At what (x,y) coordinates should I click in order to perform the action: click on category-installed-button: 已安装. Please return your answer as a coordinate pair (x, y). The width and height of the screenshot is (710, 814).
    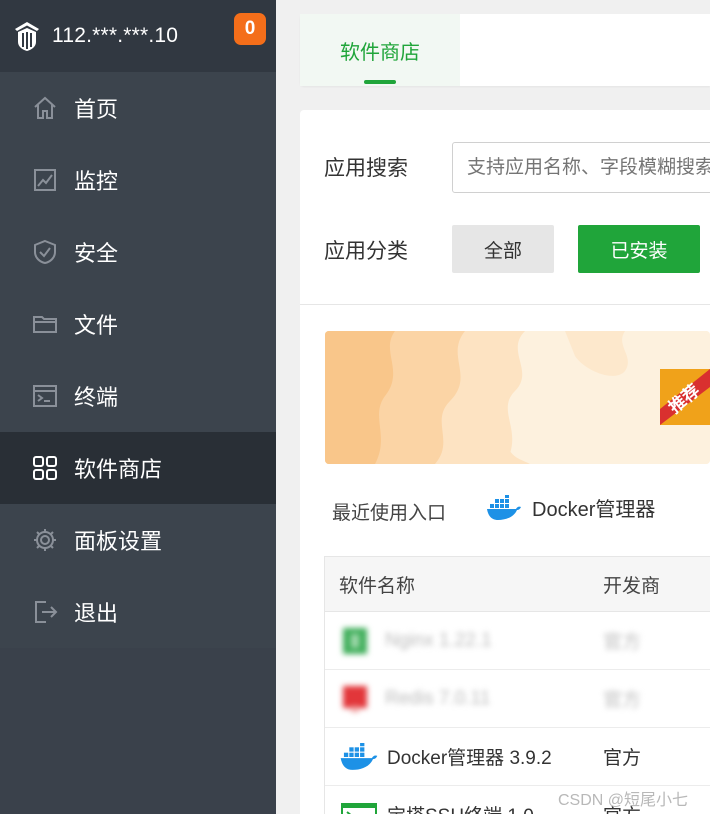
    Looking at the image, I should click on (639, 249).